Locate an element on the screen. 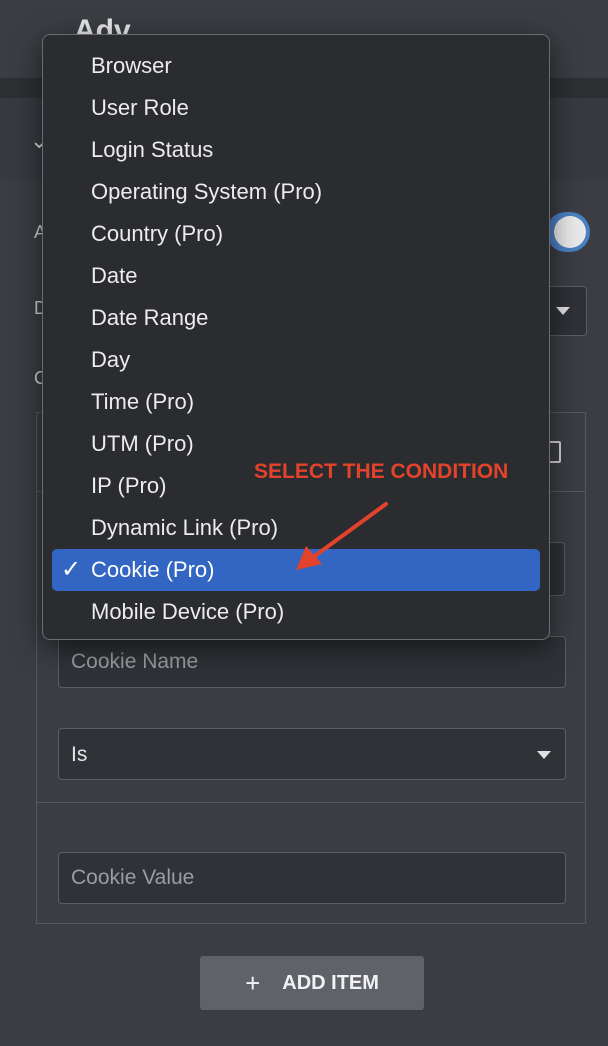 Image resolution: width=608 pixels, height=1046 pixels. menu-item-label: Country (Pro) is located at coordinates (157, 233).